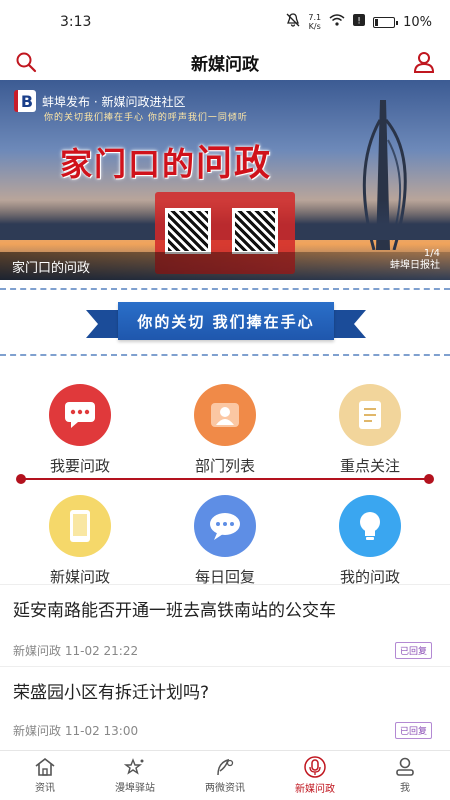 The width and height of the screenshot is (450, 800). I want to click on notification-icon: !, so click(359, 22).